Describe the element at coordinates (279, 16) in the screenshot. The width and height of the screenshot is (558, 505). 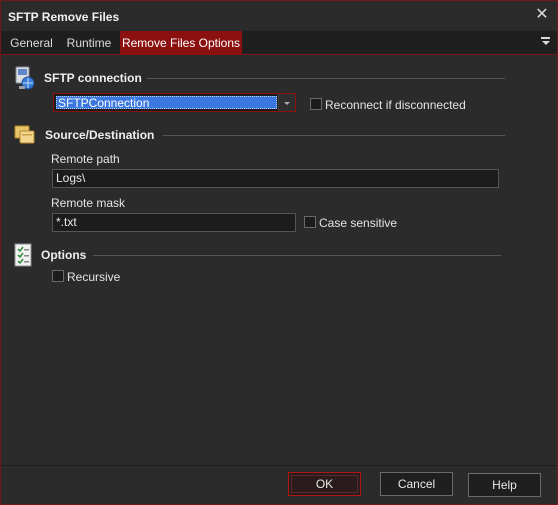
I see `title-bar: SFTP Remove Files ✕` at that location.